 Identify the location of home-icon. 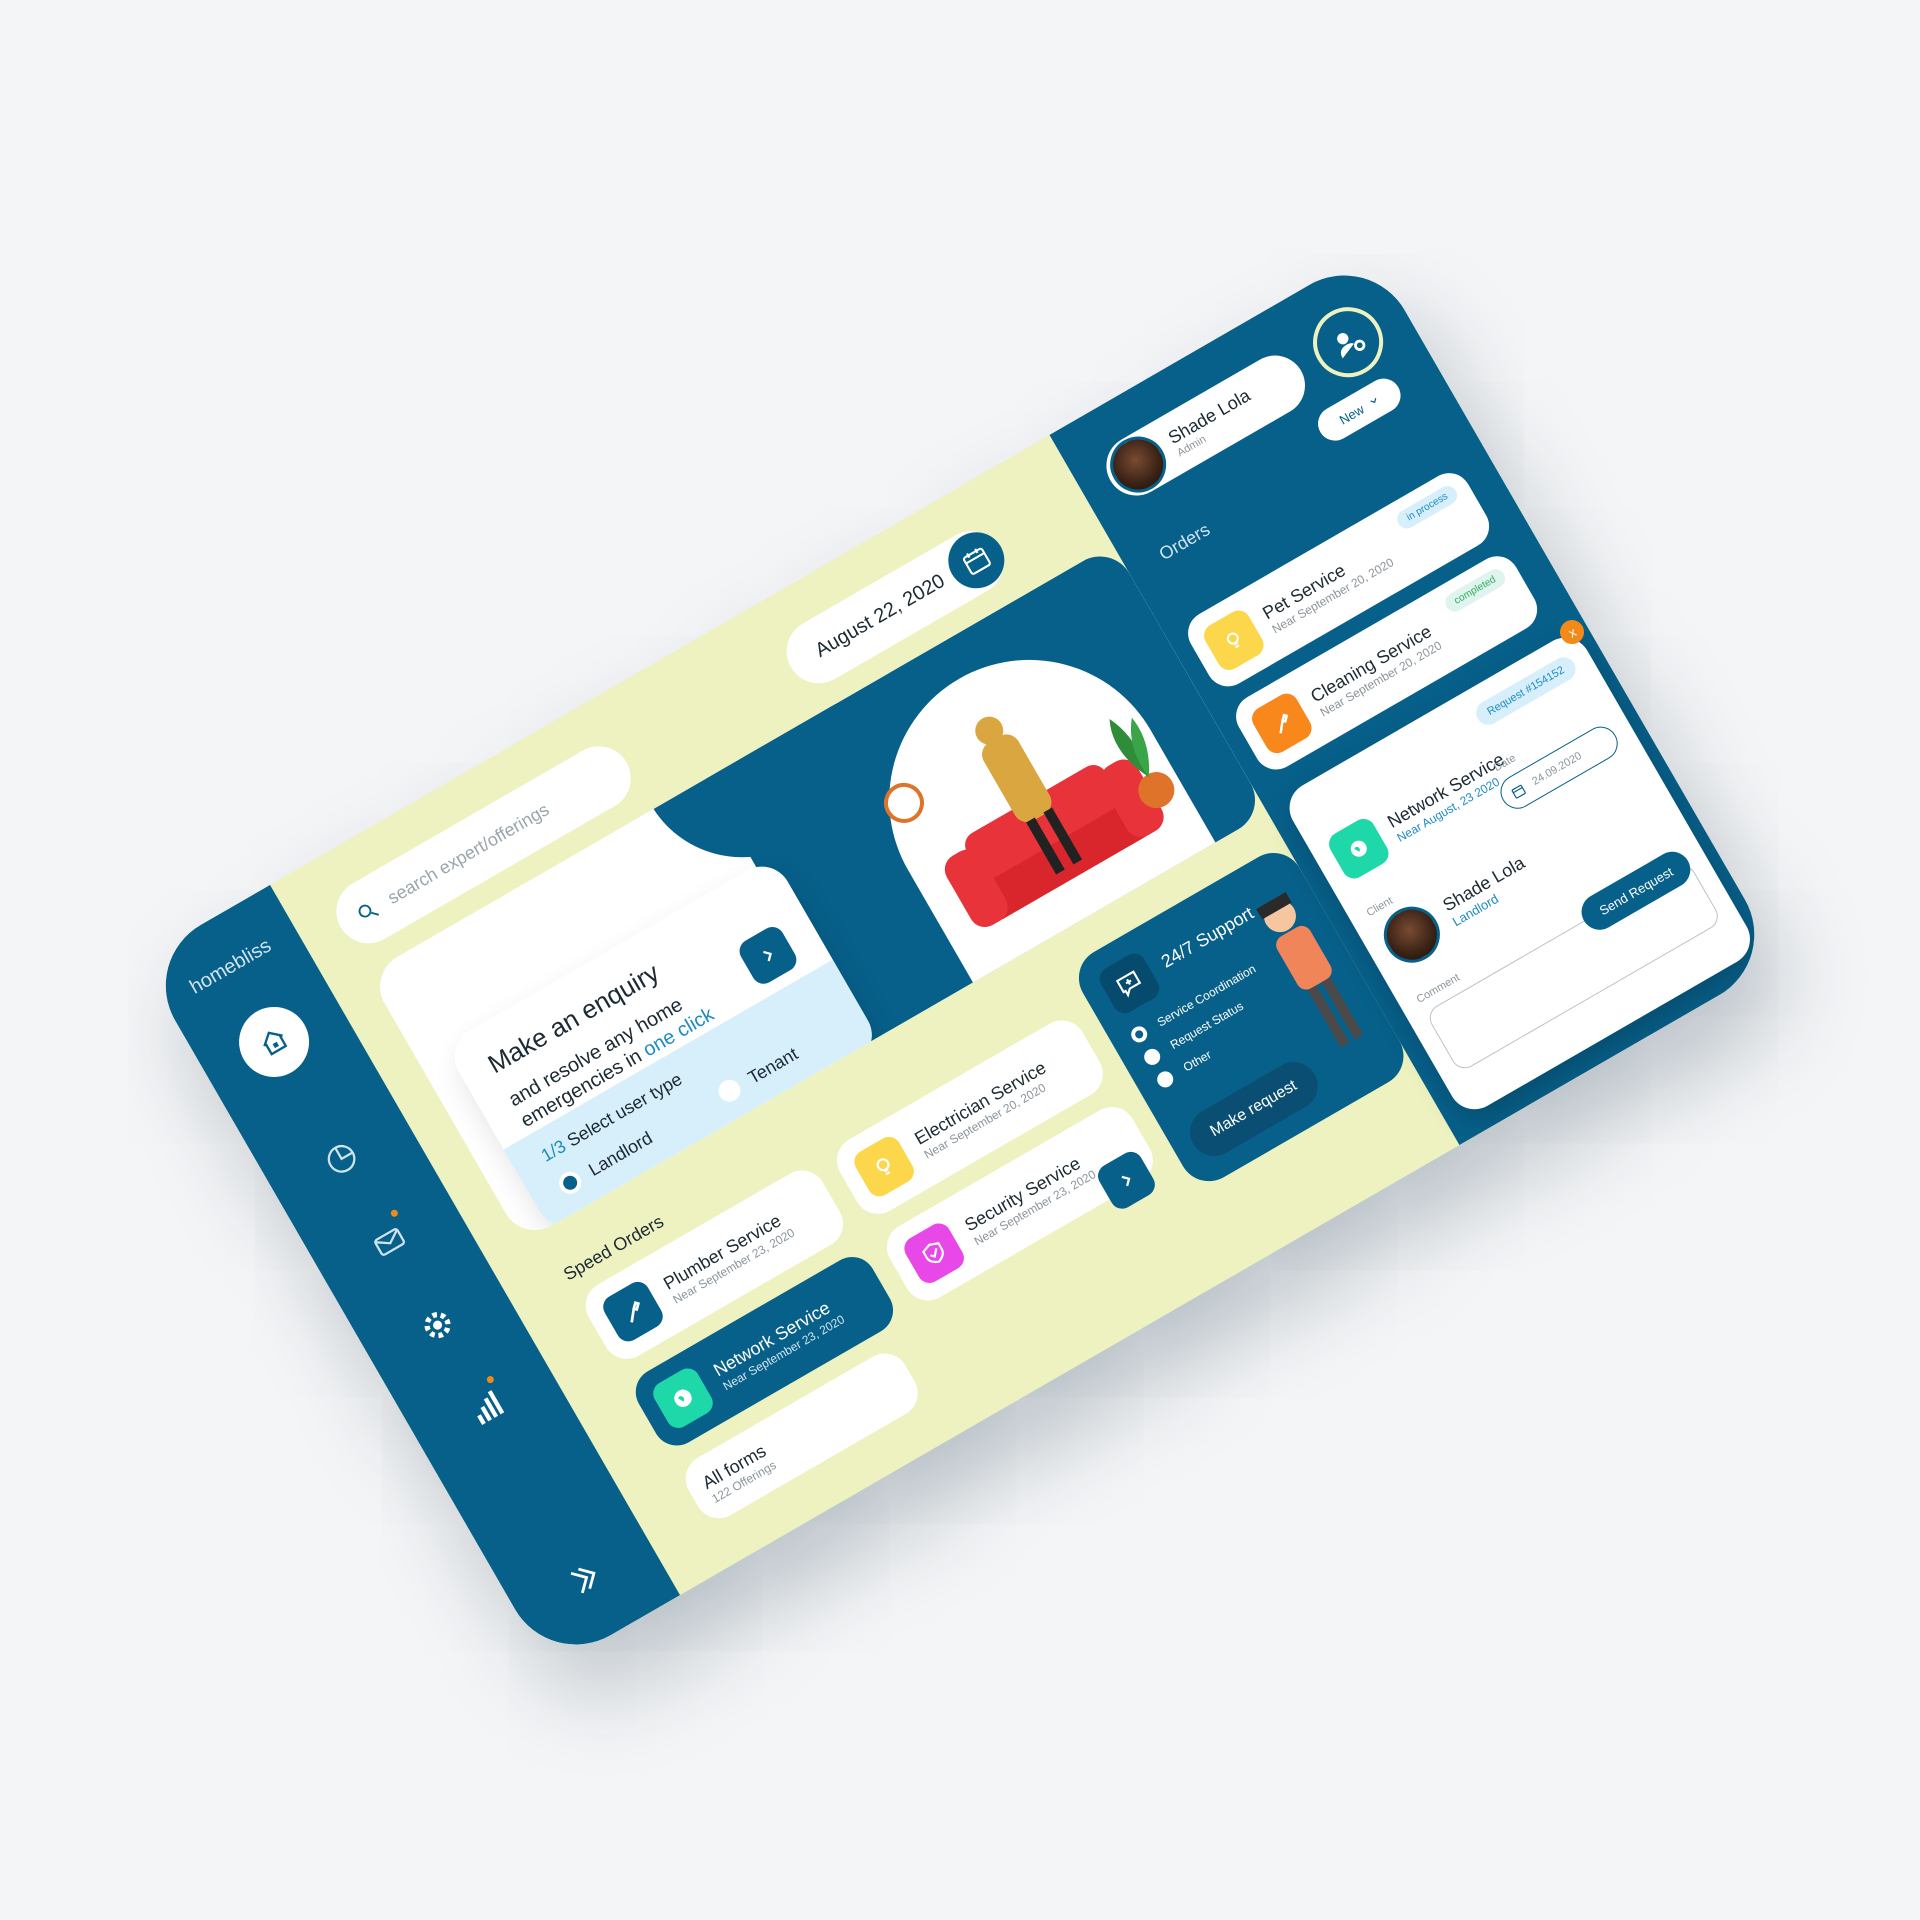
(275, 1043).